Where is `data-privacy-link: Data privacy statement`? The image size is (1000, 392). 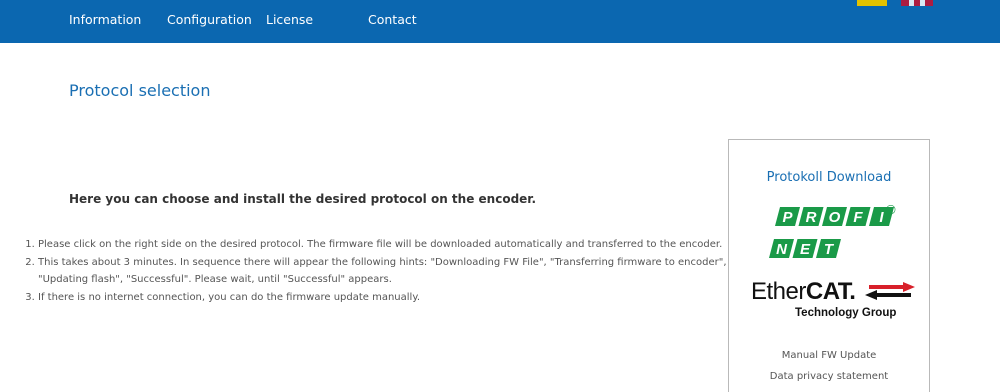 data-privacy-link: Data privacy statement is located at coordinates (829, 376).